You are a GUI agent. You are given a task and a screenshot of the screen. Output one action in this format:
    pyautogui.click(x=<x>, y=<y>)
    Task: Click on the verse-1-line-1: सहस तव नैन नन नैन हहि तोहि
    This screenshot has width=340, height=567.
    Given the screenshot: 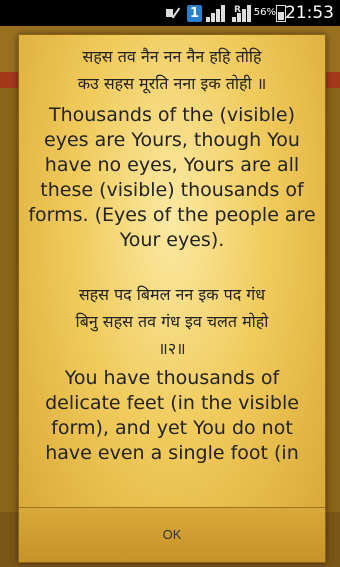 What is the action you would take?
    pyautogui.click(x=172, y=56)
    